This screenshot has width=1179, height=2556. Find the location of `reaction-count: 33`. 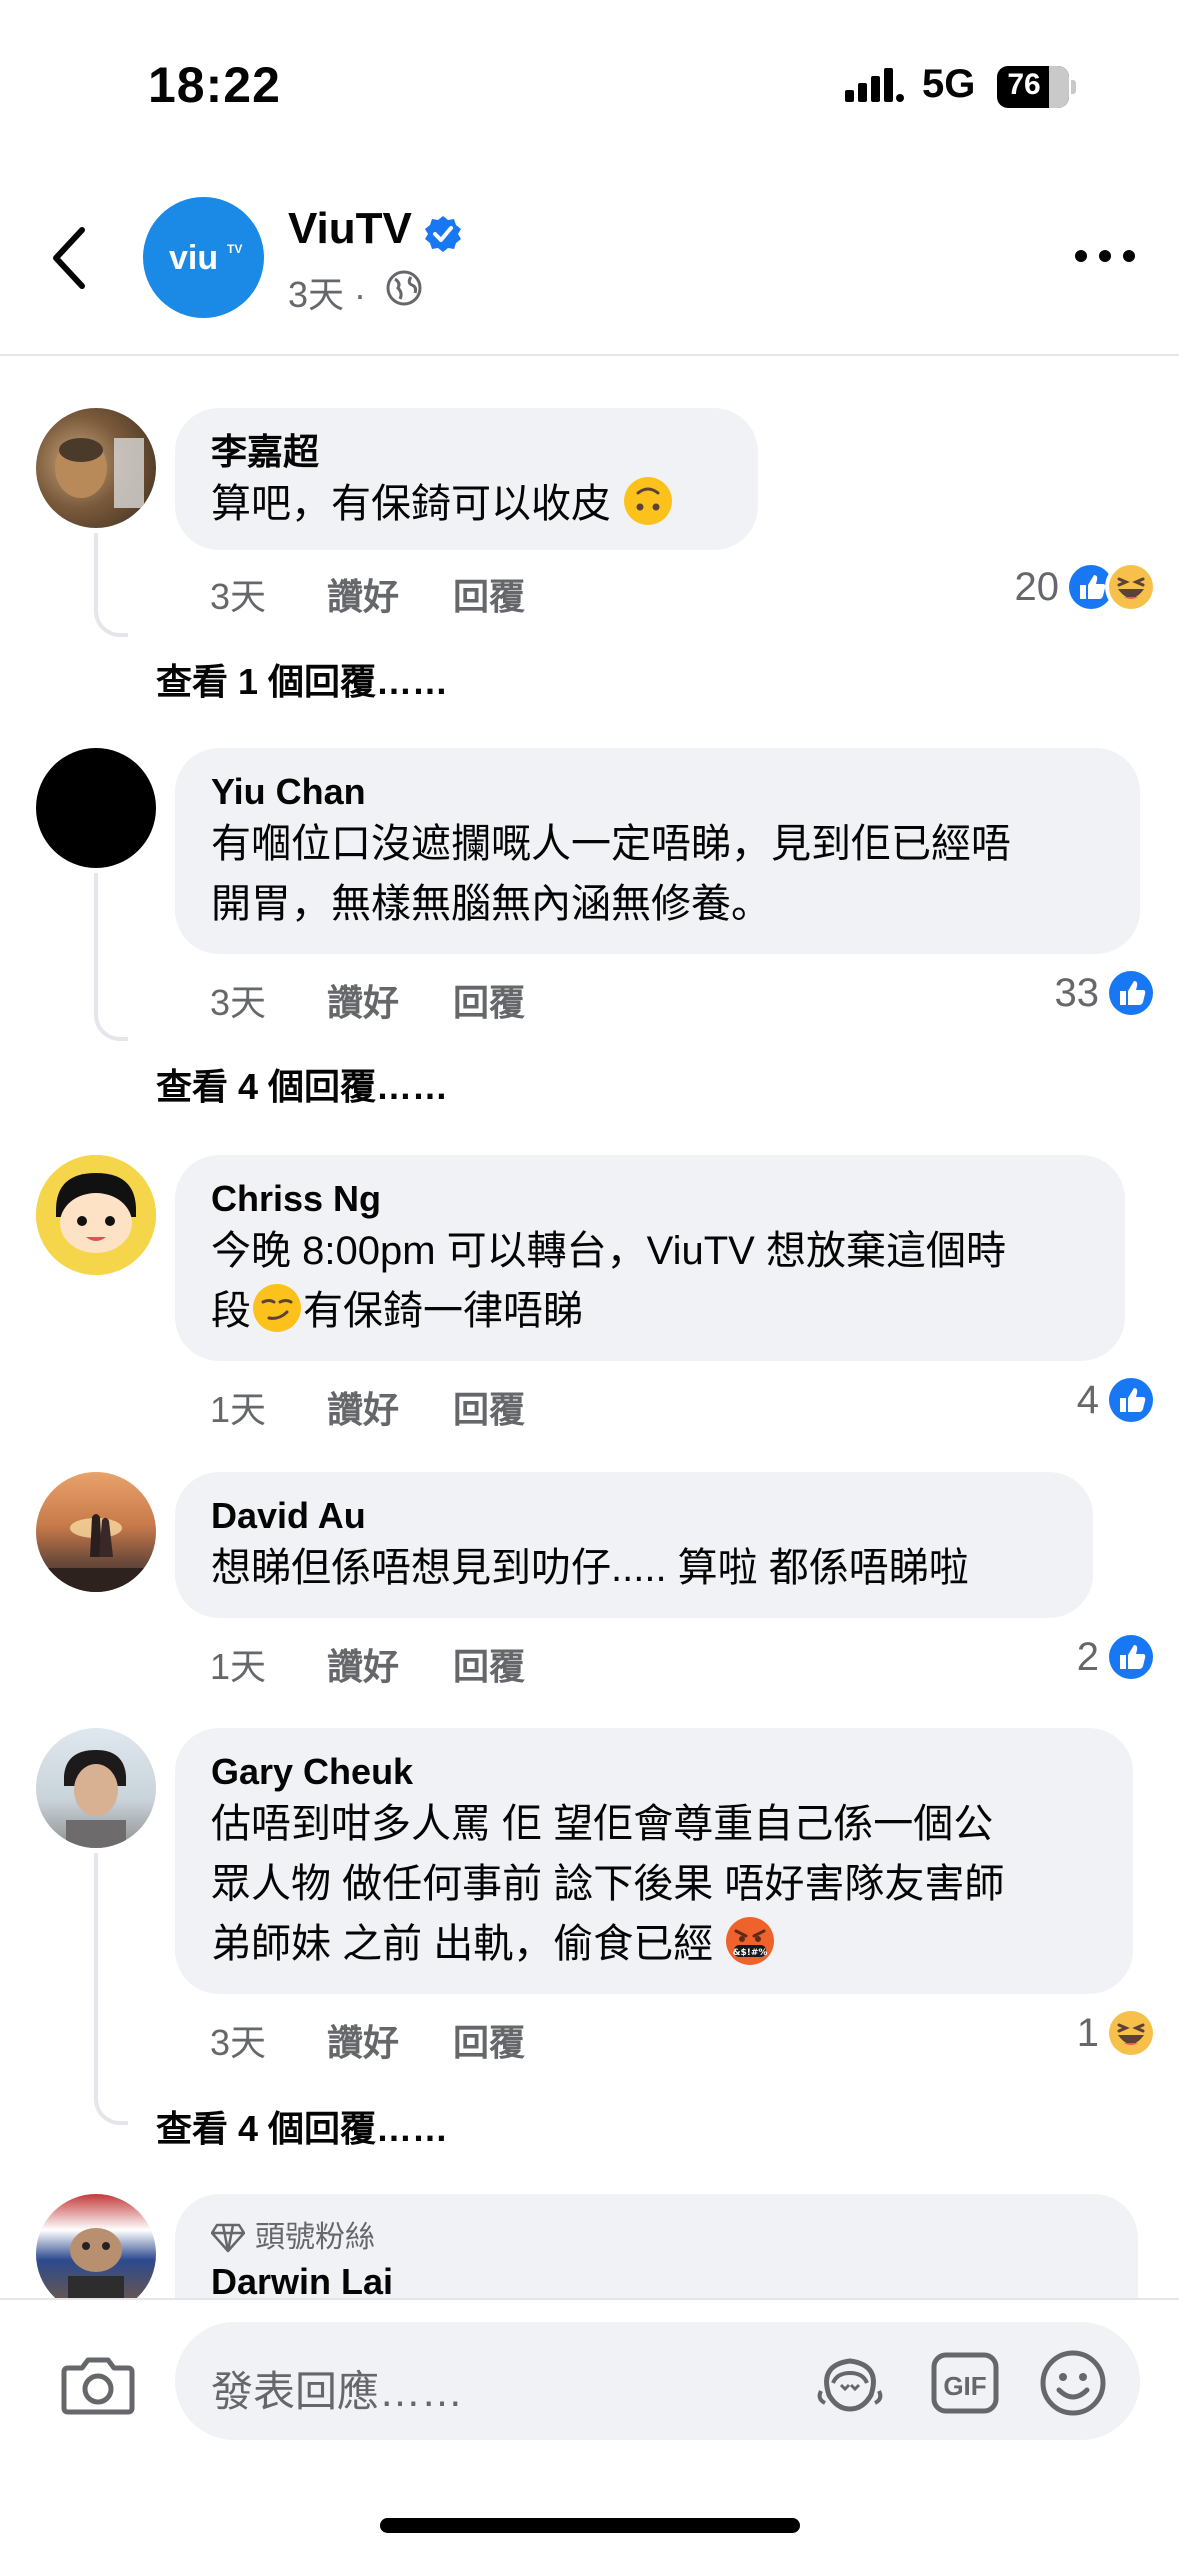

reaction-count: 33 is located at coordinates (1077, 992).